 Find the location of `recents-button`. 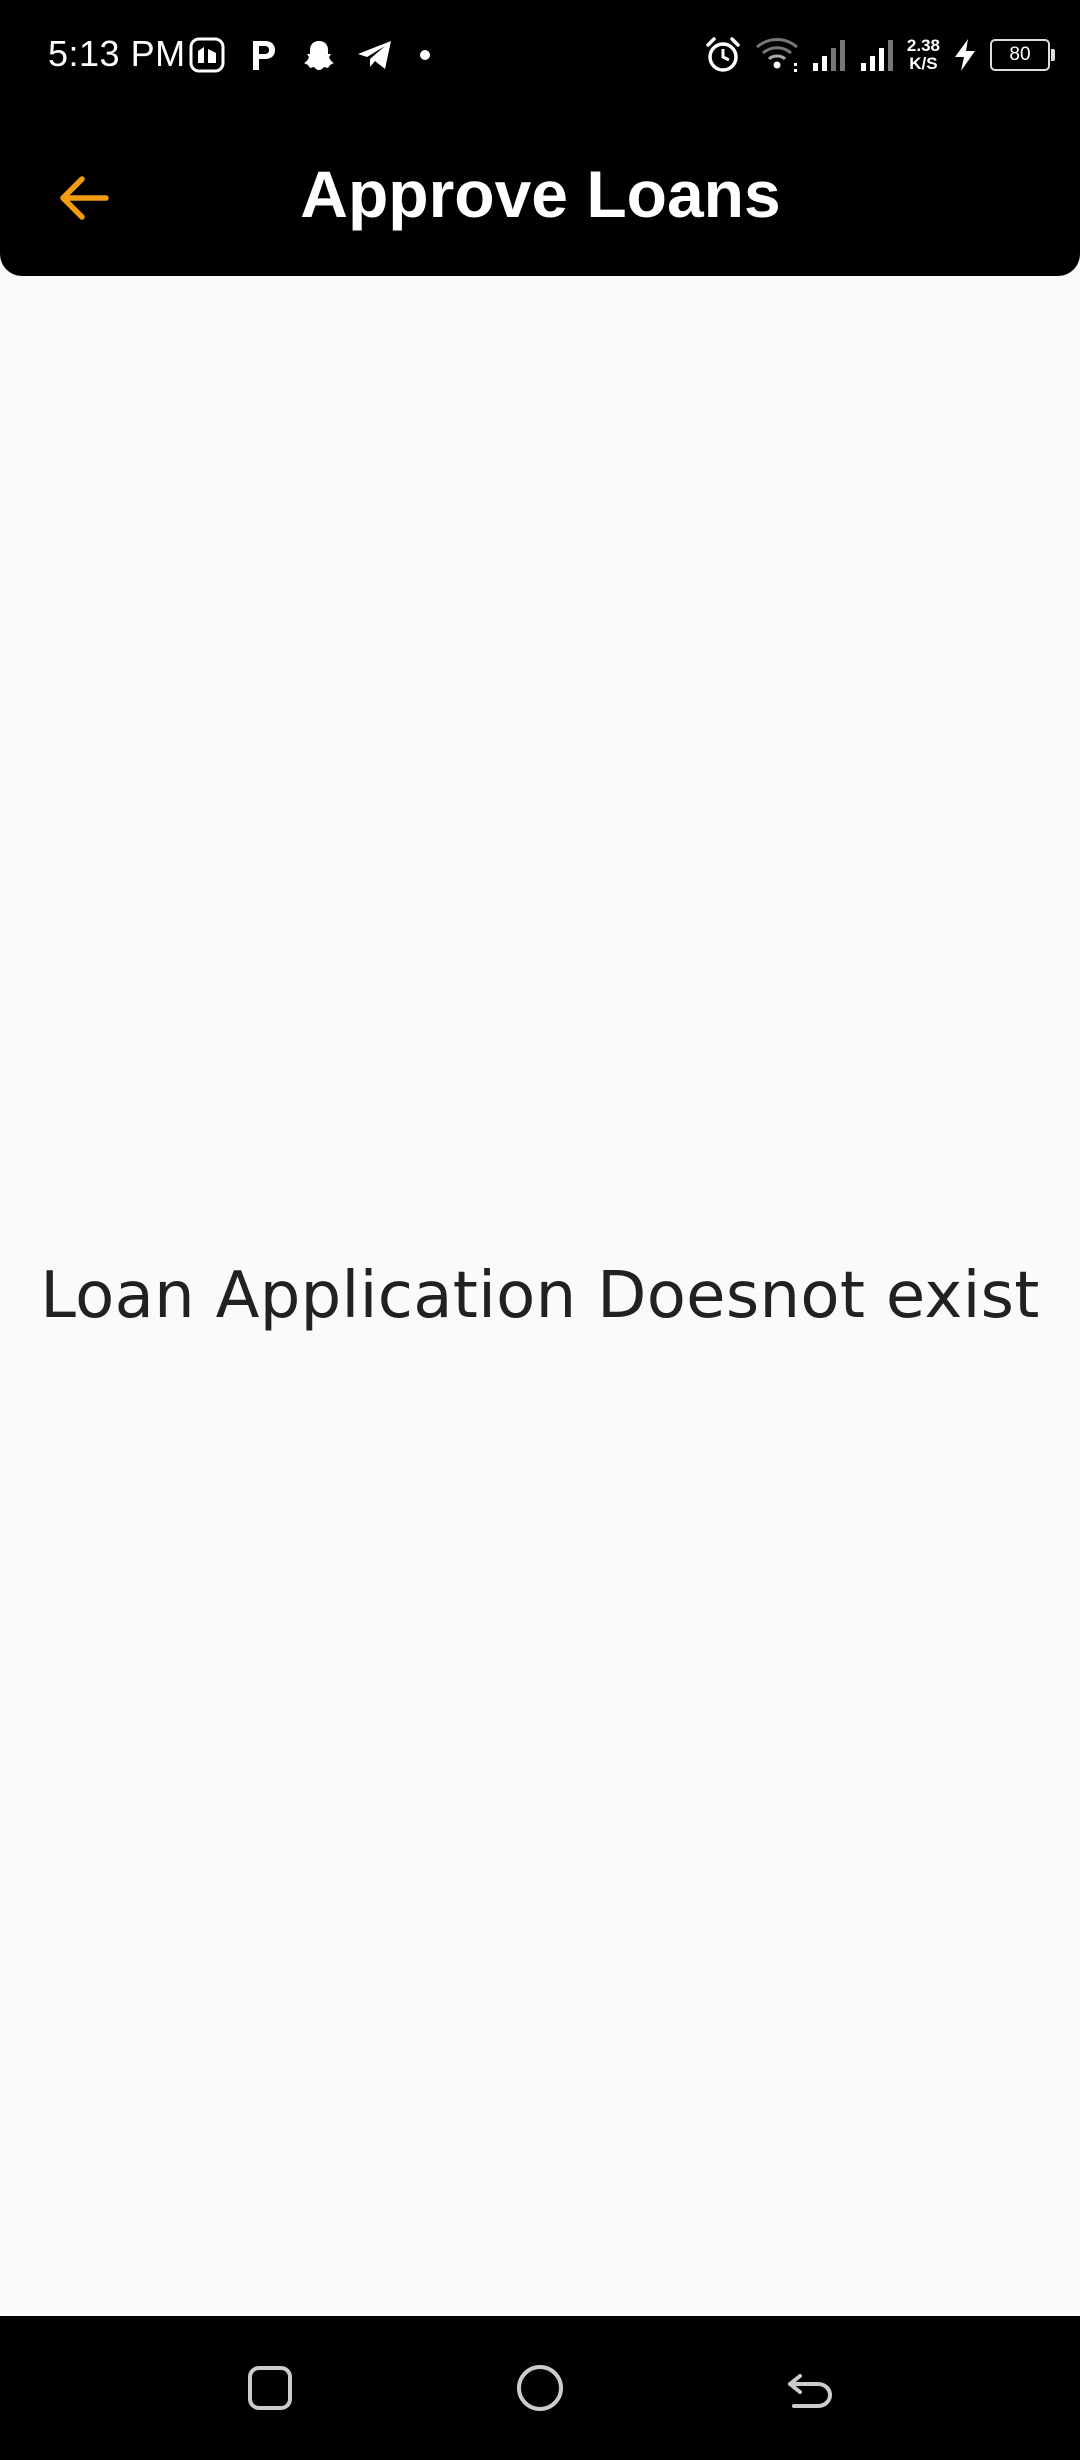

recents-button is located at coordinates (270, 2388).